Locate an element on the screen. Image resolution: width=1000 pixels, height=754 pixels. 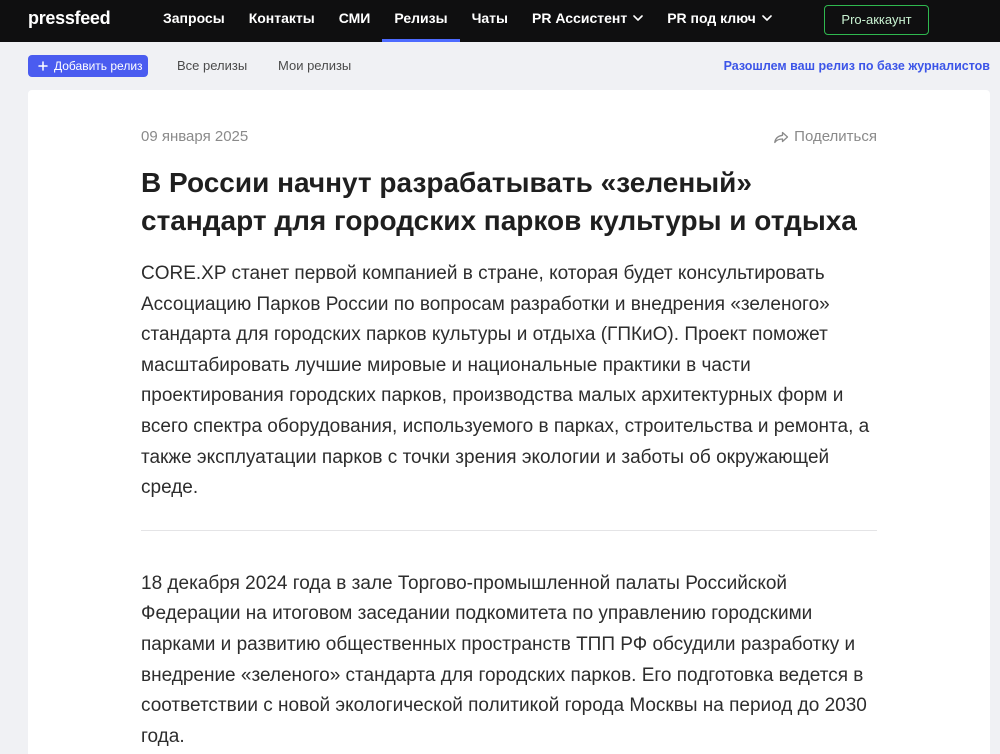
nav-item-label: PR под ключ is located at coordinates (711, 18).